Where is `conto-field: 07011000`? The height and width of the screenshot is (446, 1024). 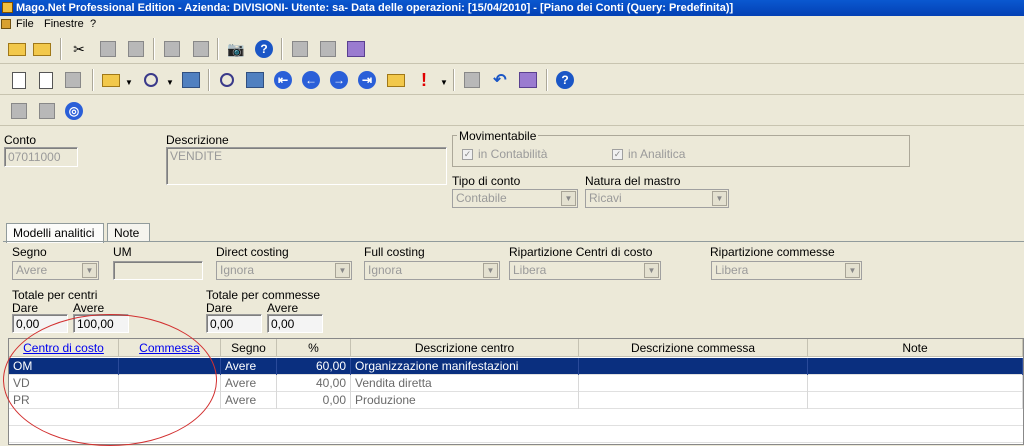 conto-field: 07011000 is located at coordinates (41, 157).